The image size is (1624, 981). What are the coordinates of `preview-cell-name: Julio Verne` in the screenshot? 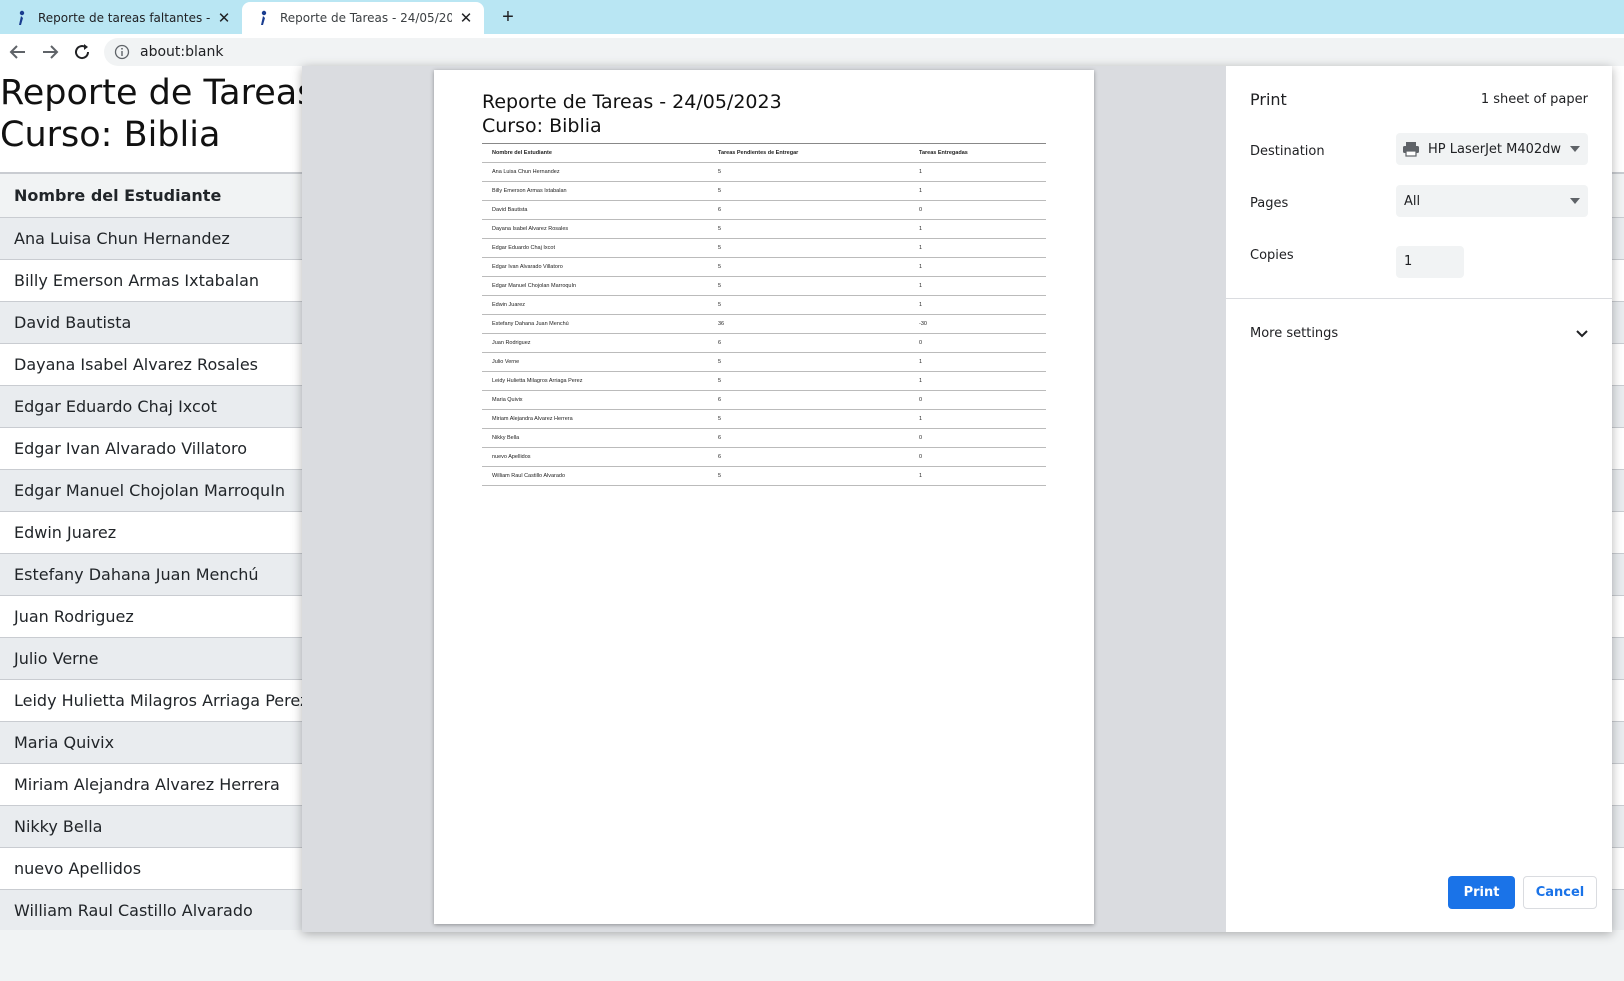 It's located at (506, 362).